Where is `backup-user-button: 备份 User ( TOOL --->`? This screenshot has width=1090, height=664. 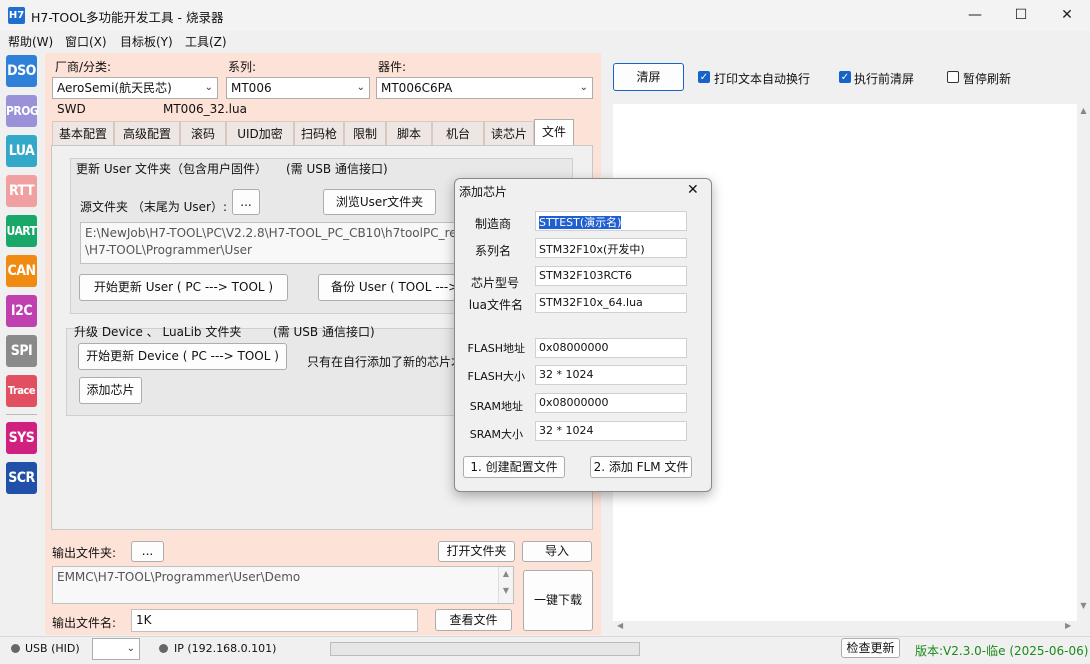
backup-user-button: 备份 User ( TOOL ---> is located at coordinates (387, 287).